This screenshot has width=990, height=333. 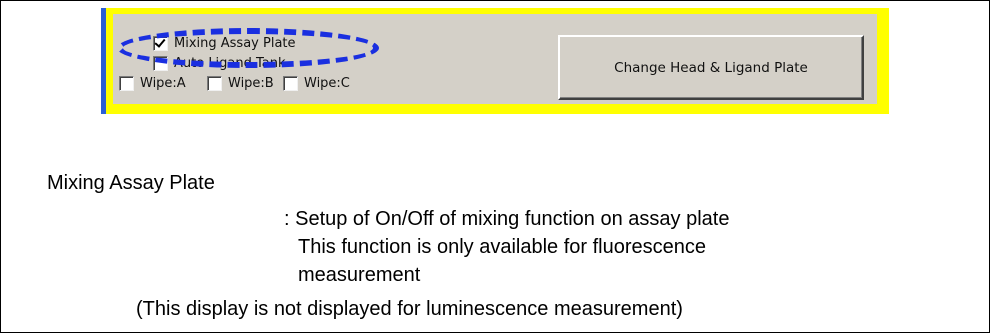 I want to click on change-head-ligand-plate-button: Change Head & Ligand Plate, so click(x=711, y=67).